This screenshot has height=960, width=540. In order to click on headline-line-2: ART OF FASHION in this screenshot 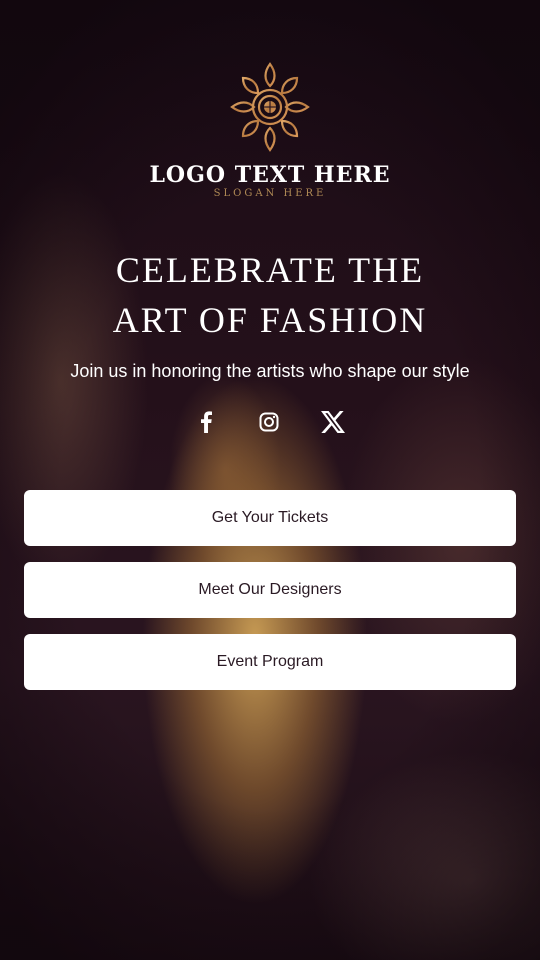, I will do `click(270, 320)`.